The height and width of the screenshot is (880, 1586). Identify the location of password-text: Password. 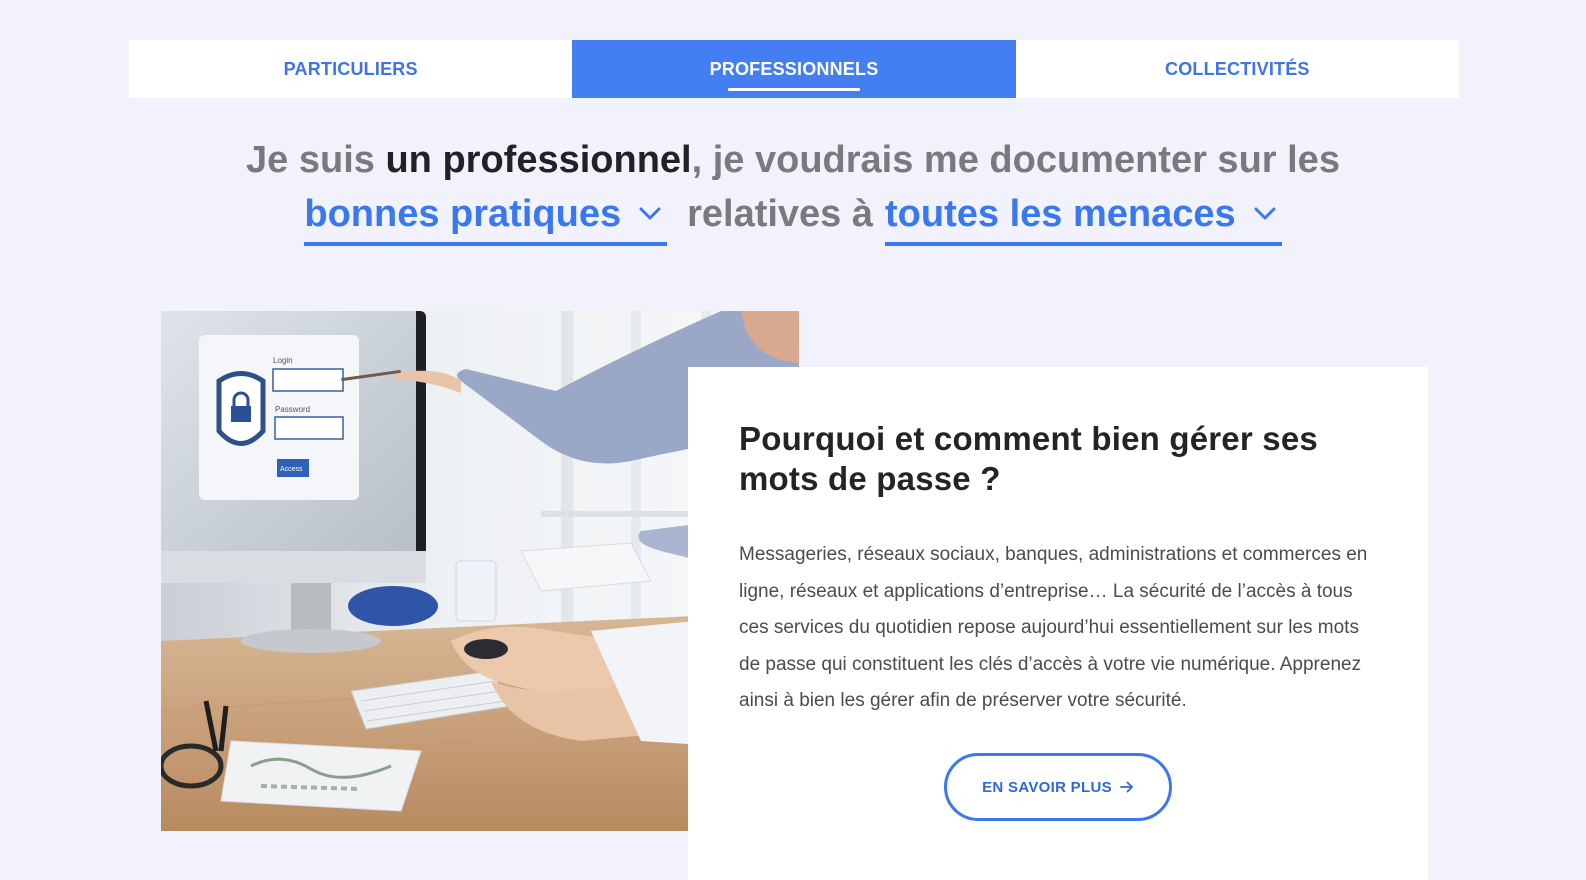
(292, 409).